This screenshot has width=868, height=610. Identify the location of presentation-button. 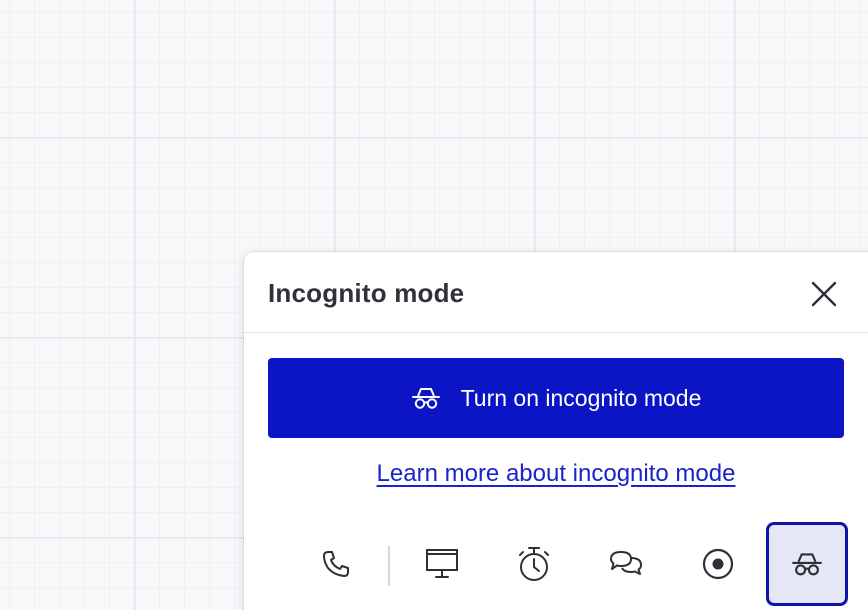
(442, 564).